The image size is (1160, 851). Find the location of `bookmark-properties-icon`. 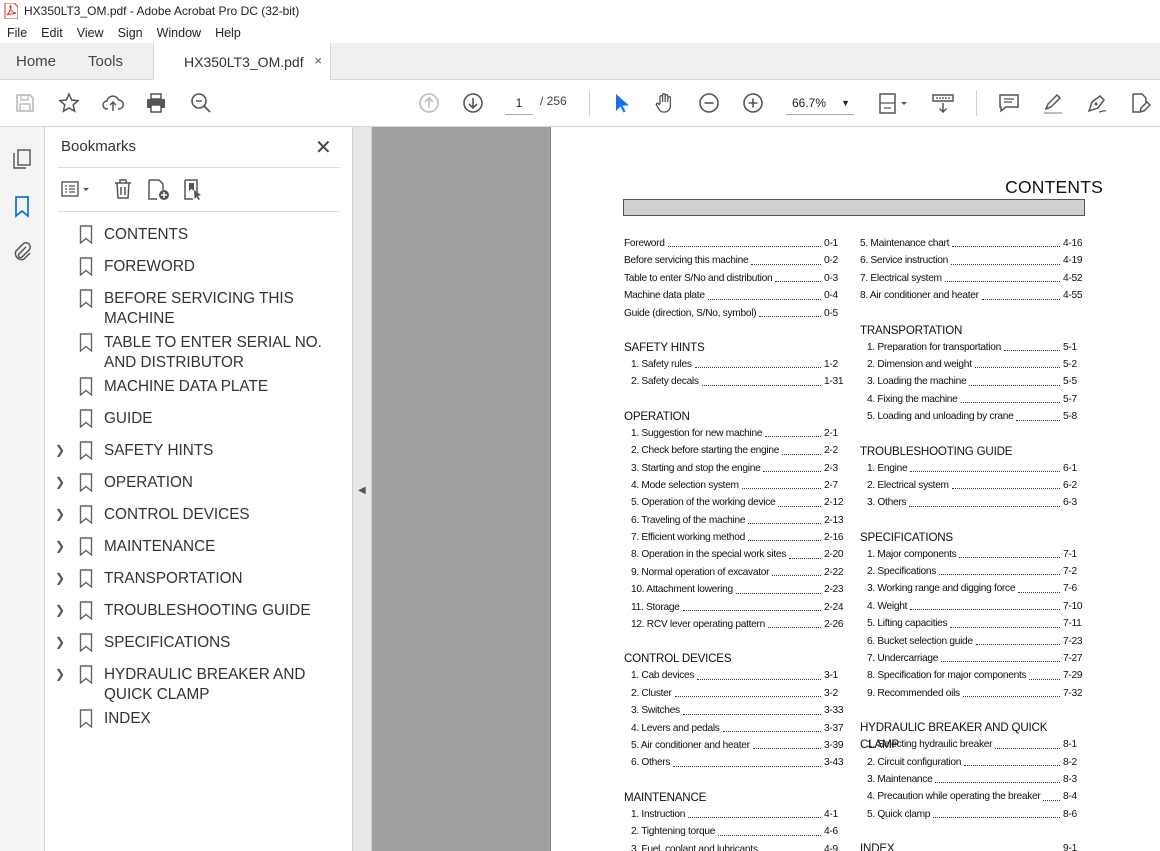

bookmark-properties-icon is located at coordinates (193, 189).